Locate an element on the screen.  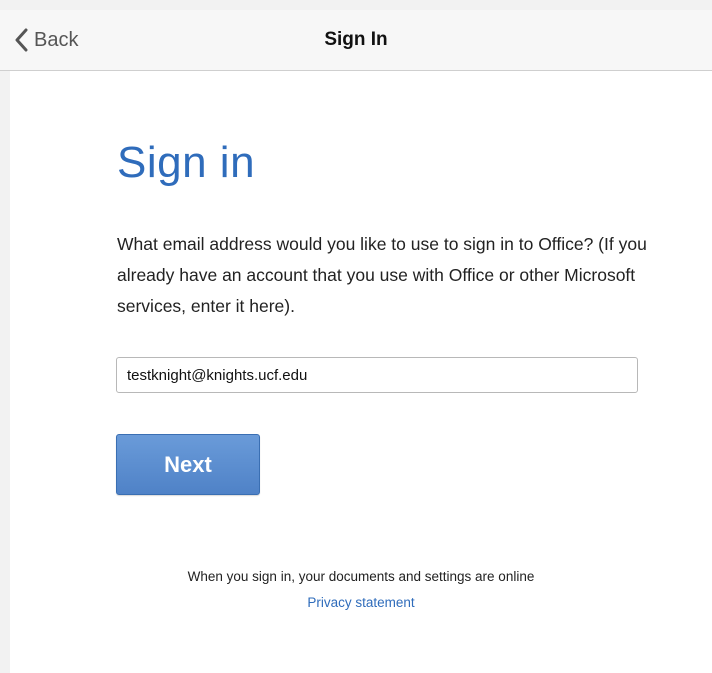
next-button: Next is located at coordinates (188, 464).